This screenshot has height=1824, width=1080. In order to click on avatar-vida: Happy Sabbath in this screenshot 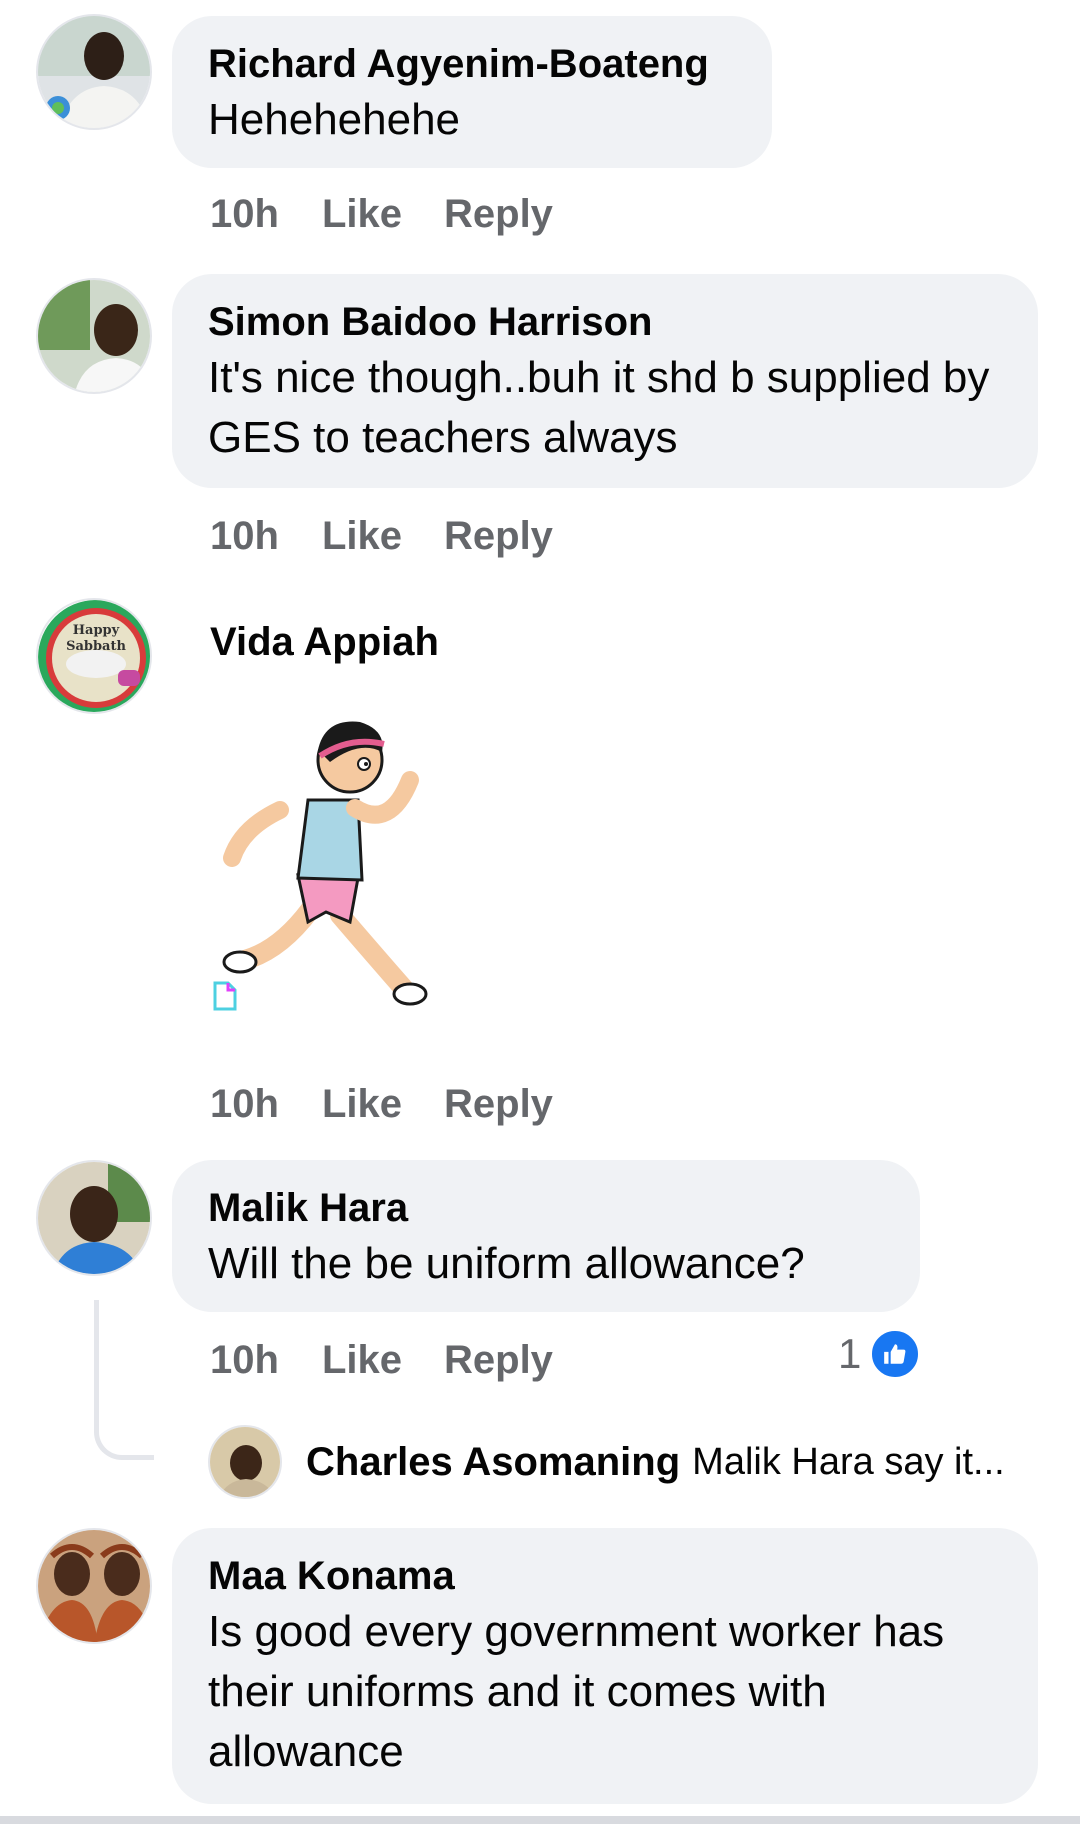, I will do `click(94, 656)`.